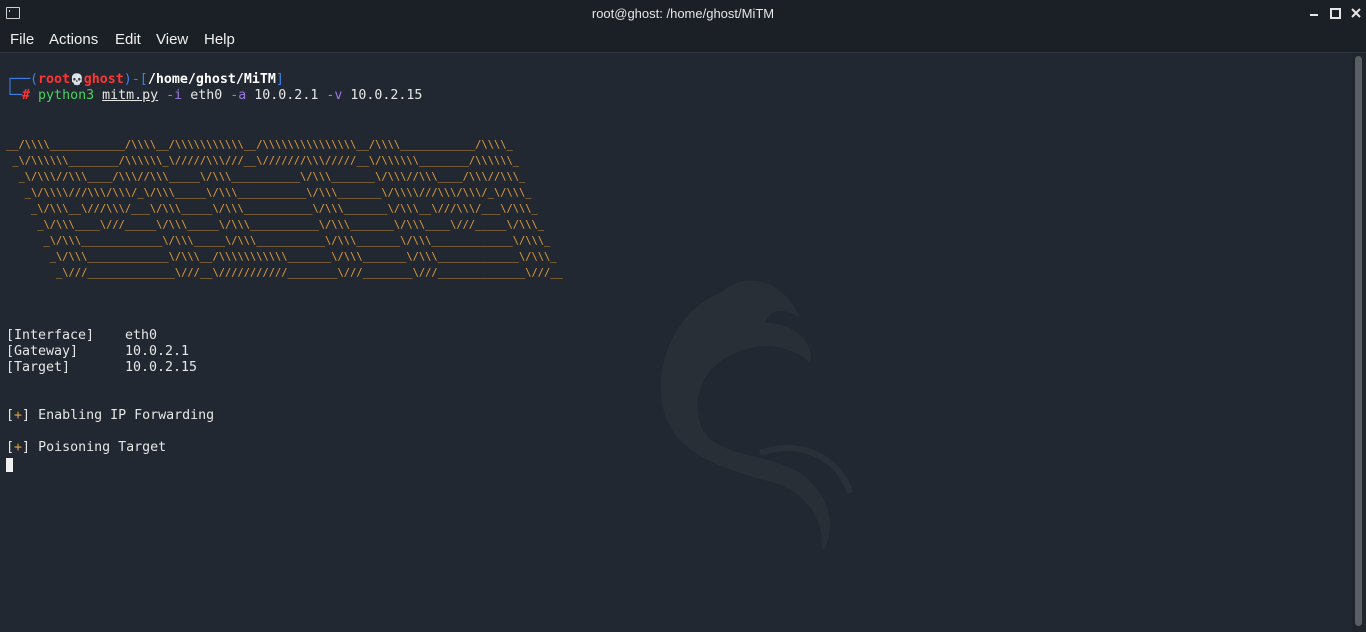 This screenshot has width=1366, height=632. I want to click on cmd-gateway: 10.0.2.1, so click(286, 95).